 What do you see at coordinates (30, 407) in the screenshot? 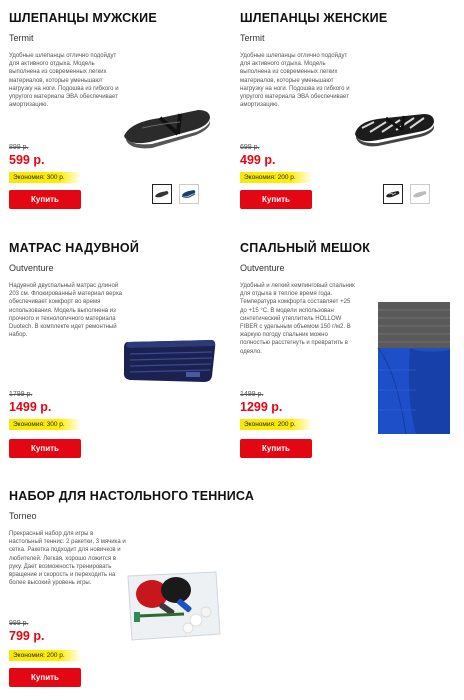
I see `current-price: 1499 р.` at bounding box center [30, 407].